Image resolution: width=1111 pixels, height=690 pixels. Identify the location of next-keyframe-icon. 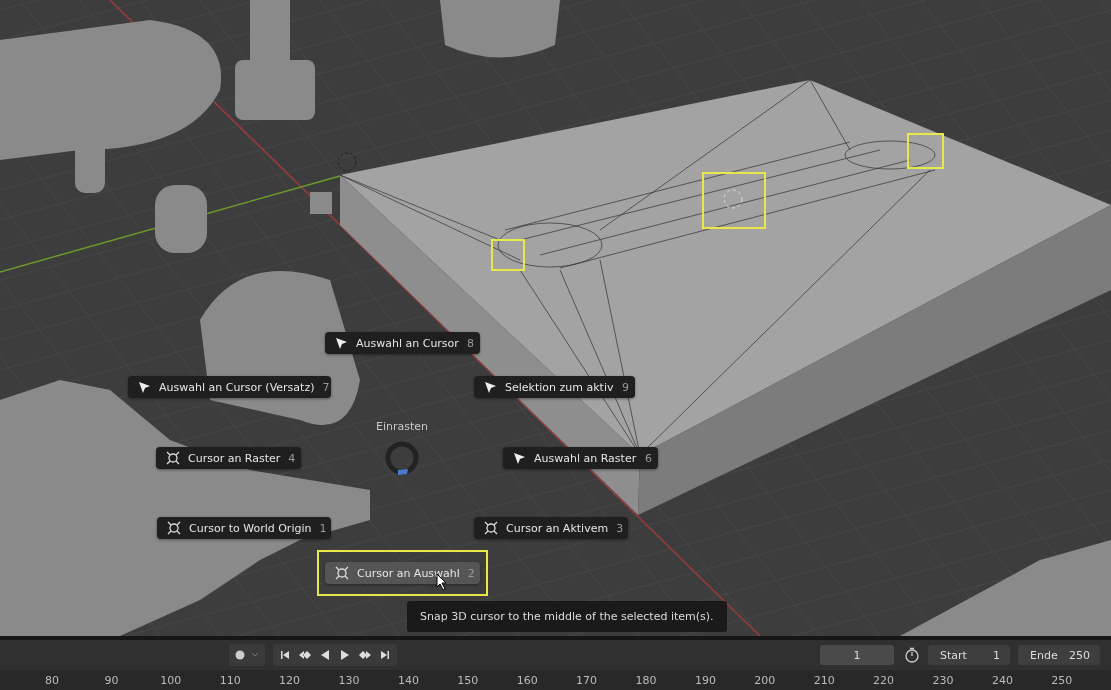
(365, 655).